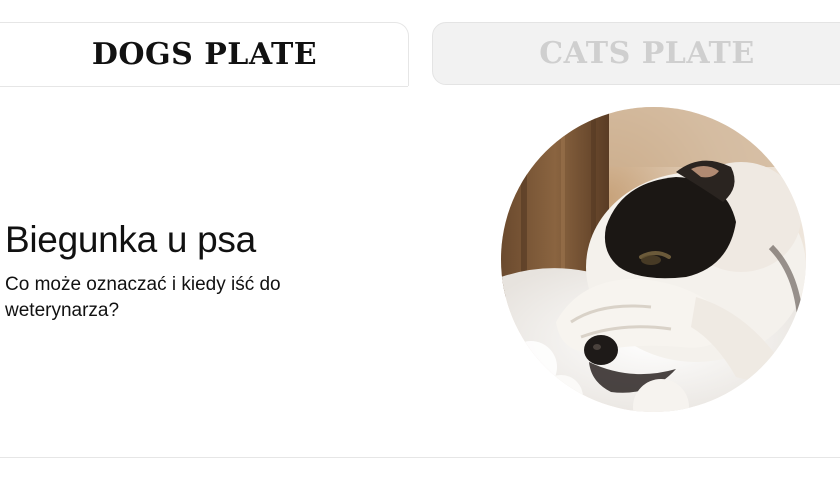  Describe the element at coordinates (647, 53) in the screenshot. I see `tab-cats-plate-label: CATS PLATE` at that location.